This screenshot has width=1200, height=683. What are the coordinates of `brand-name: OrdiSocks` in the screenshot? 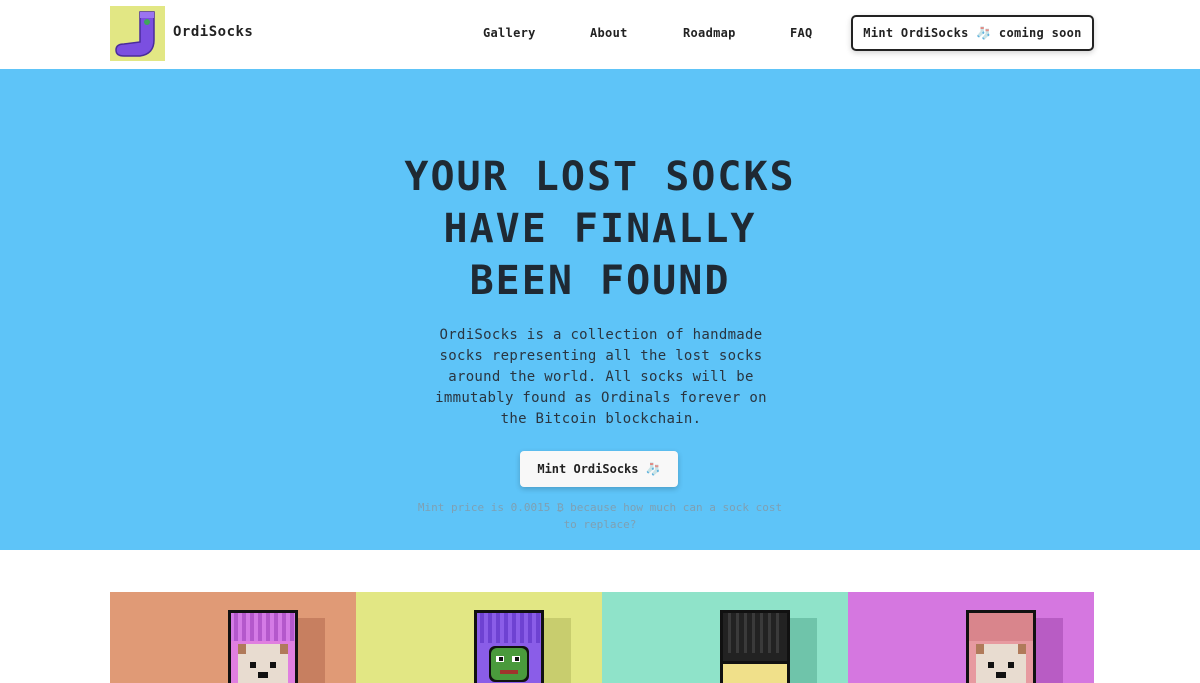 It's located at (213, 32).